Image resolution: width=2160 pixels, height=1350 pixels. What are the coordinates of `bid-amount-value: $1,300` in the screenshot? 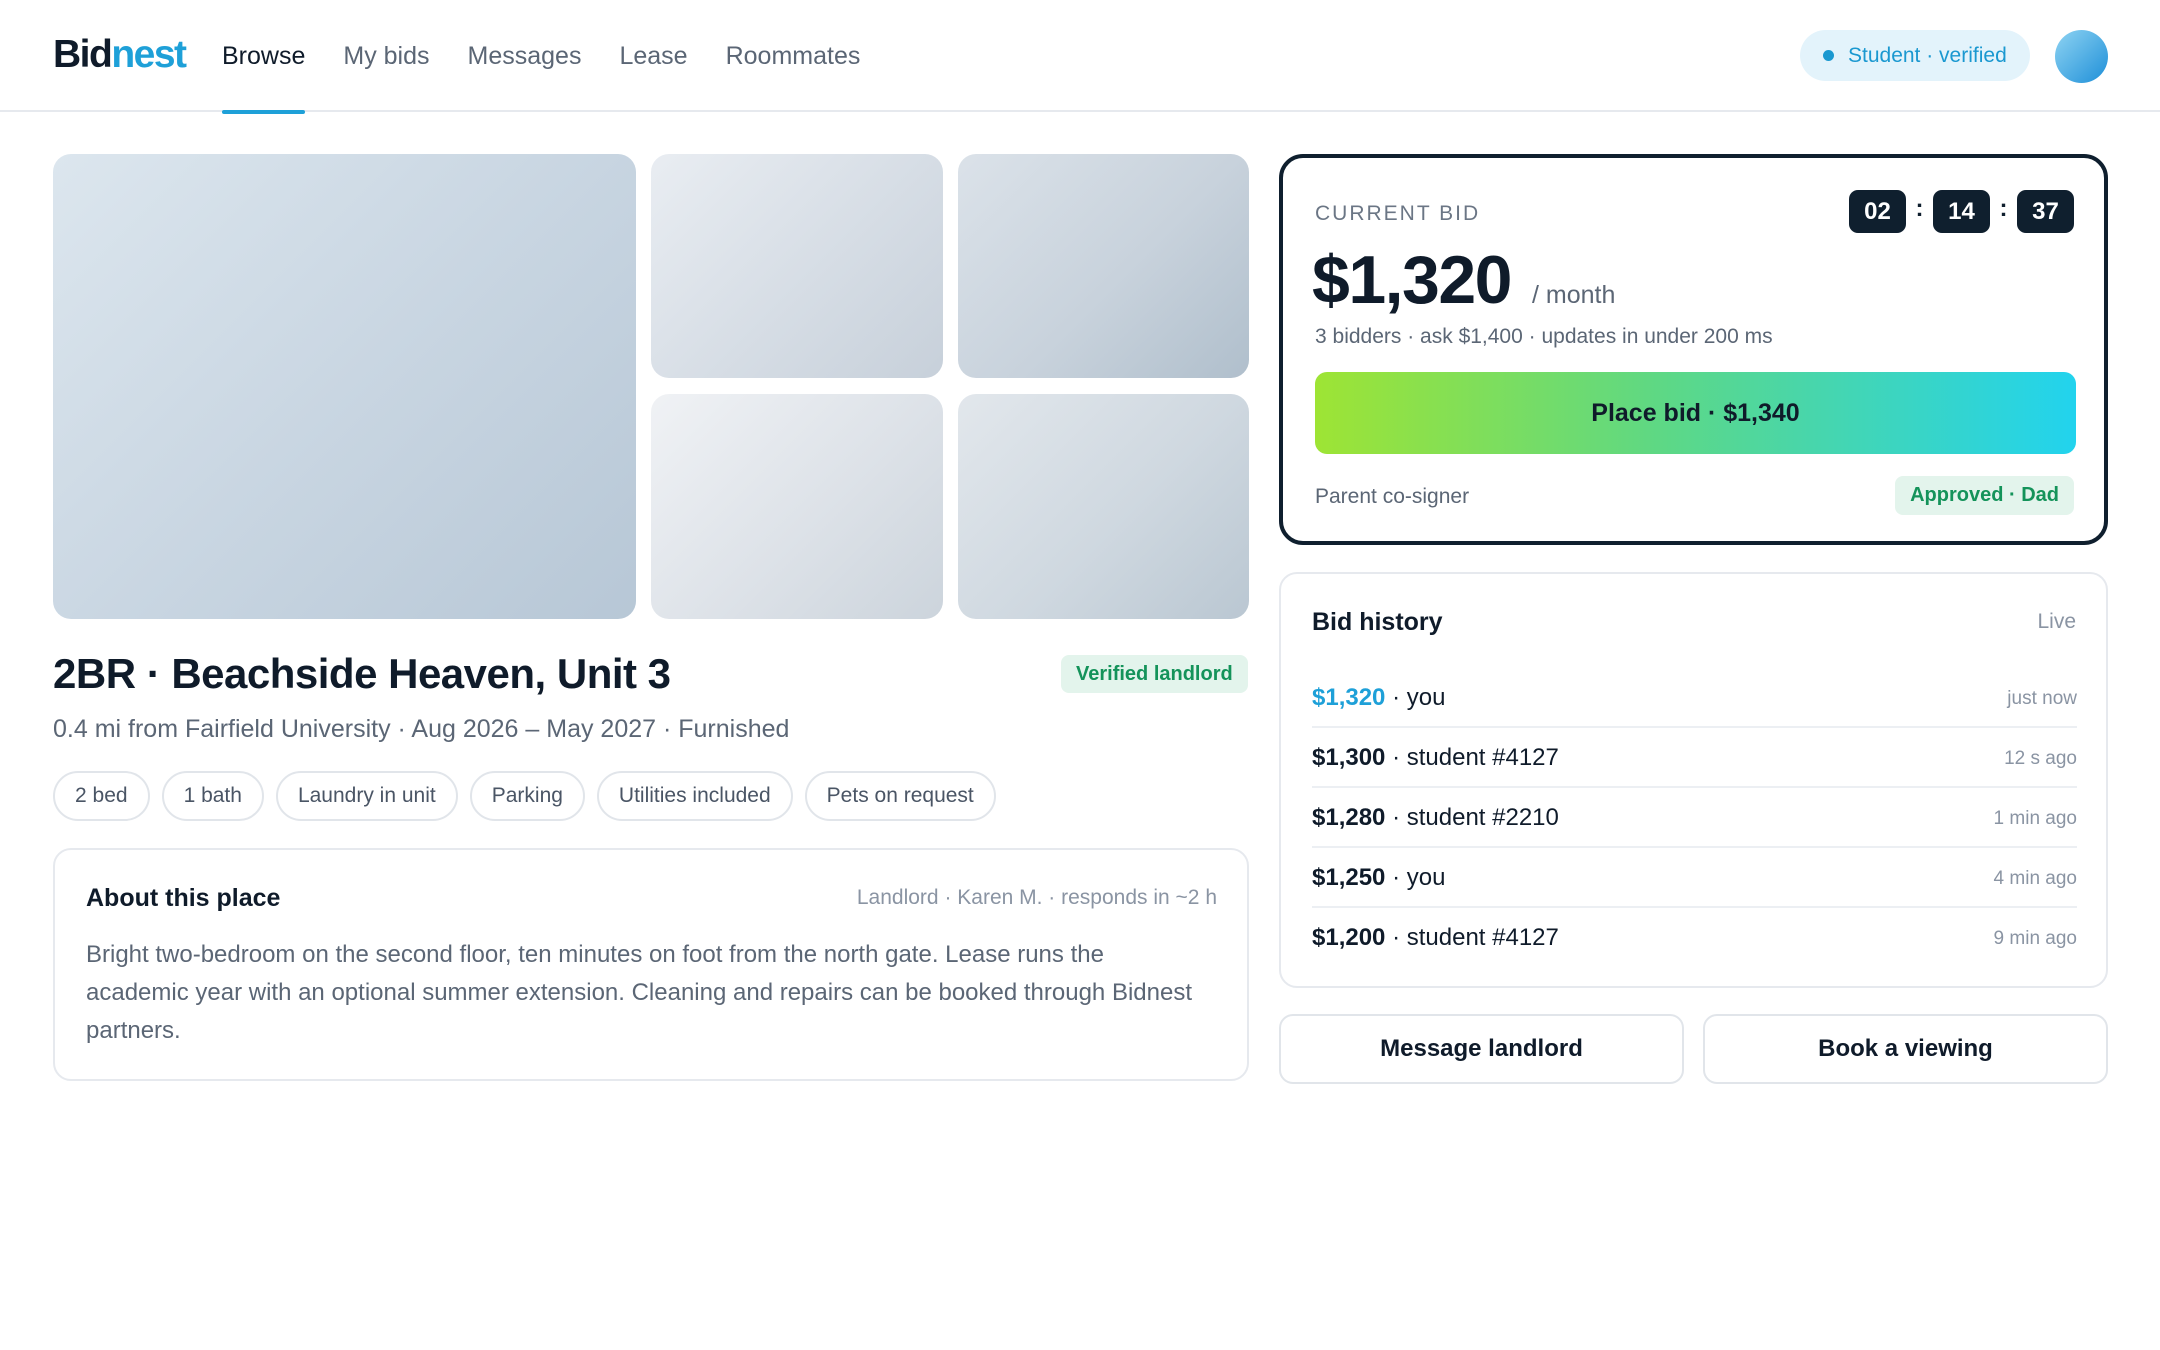 It's located at (1349, 757).